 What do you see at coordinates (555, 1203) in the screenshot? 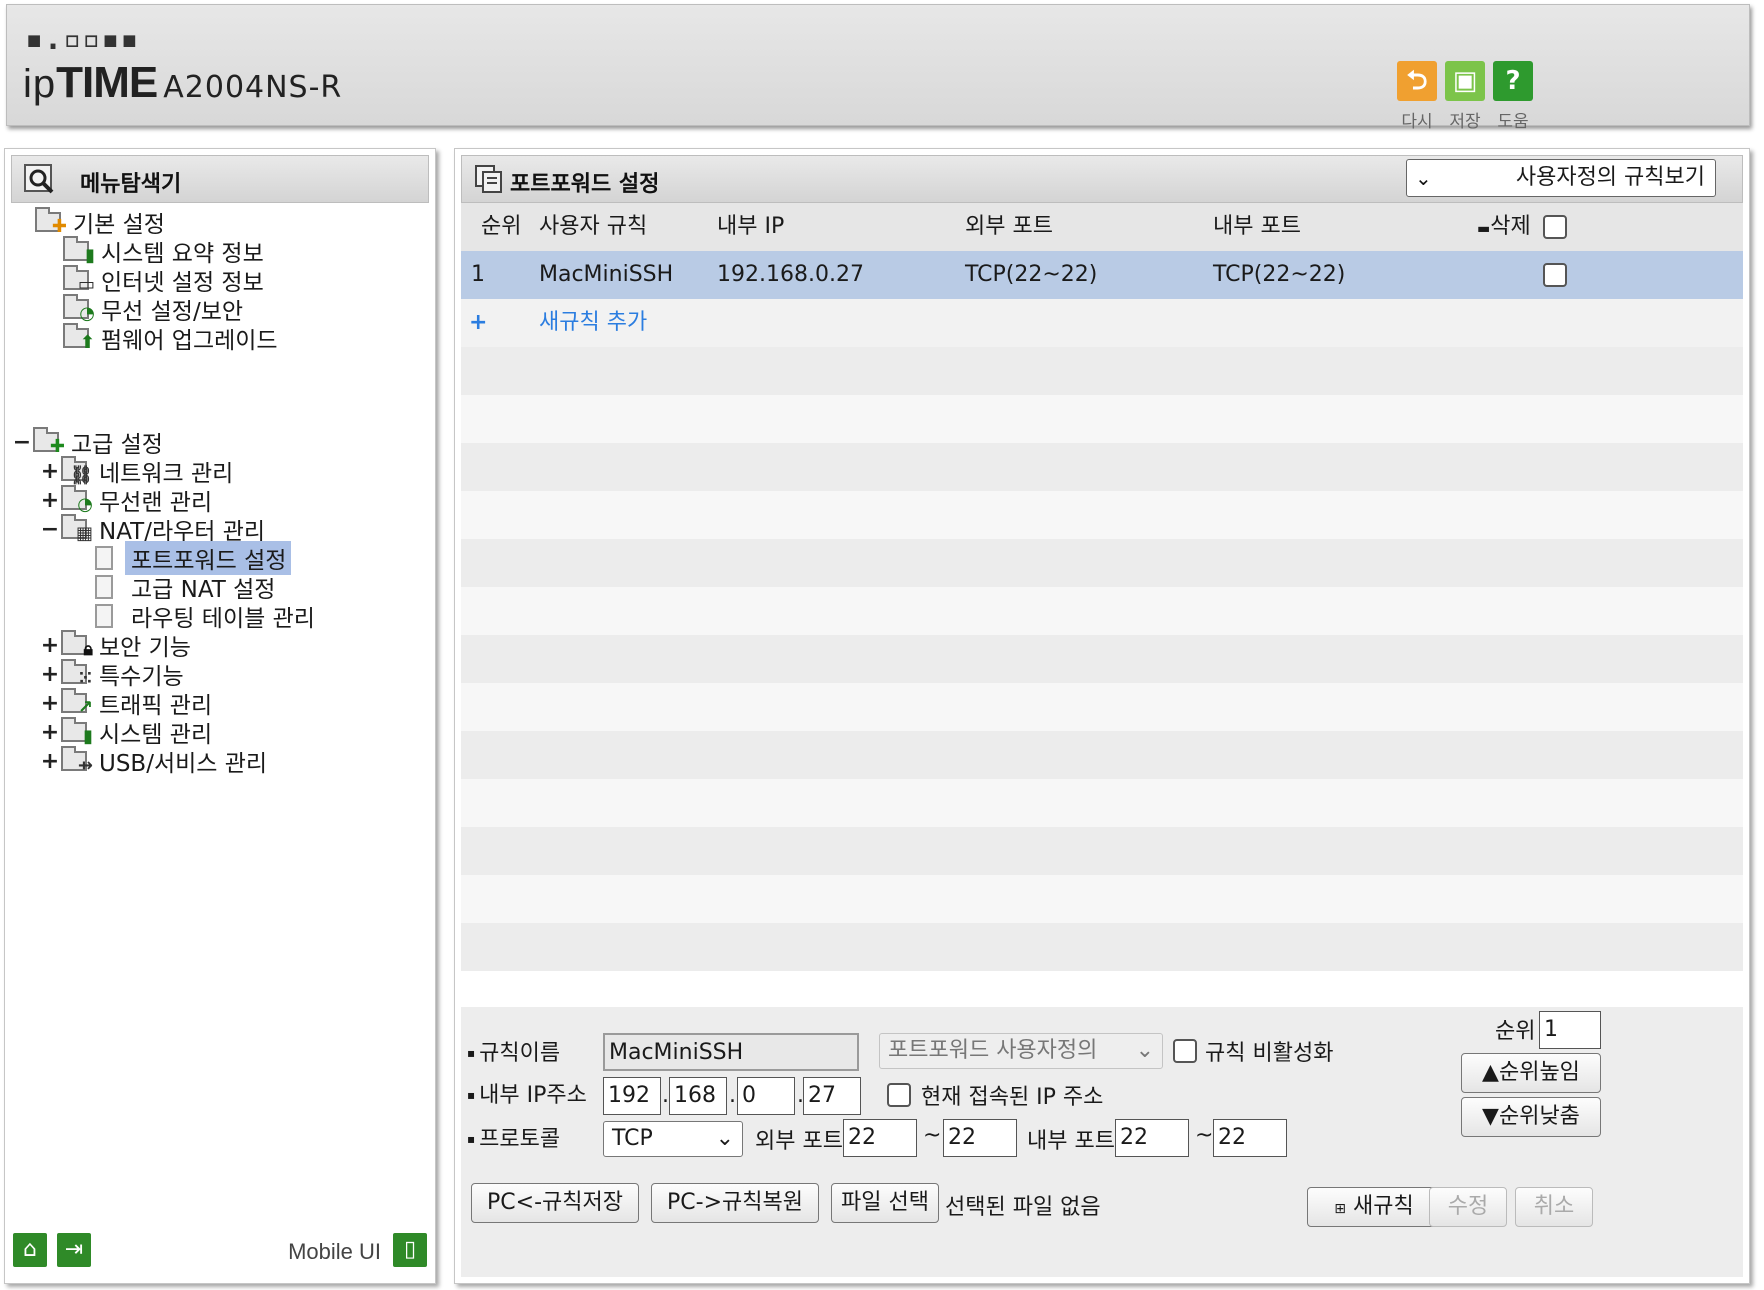
I see `save-to-pc-button: PC<-규칙저장` at bounding box center [555, 1203].